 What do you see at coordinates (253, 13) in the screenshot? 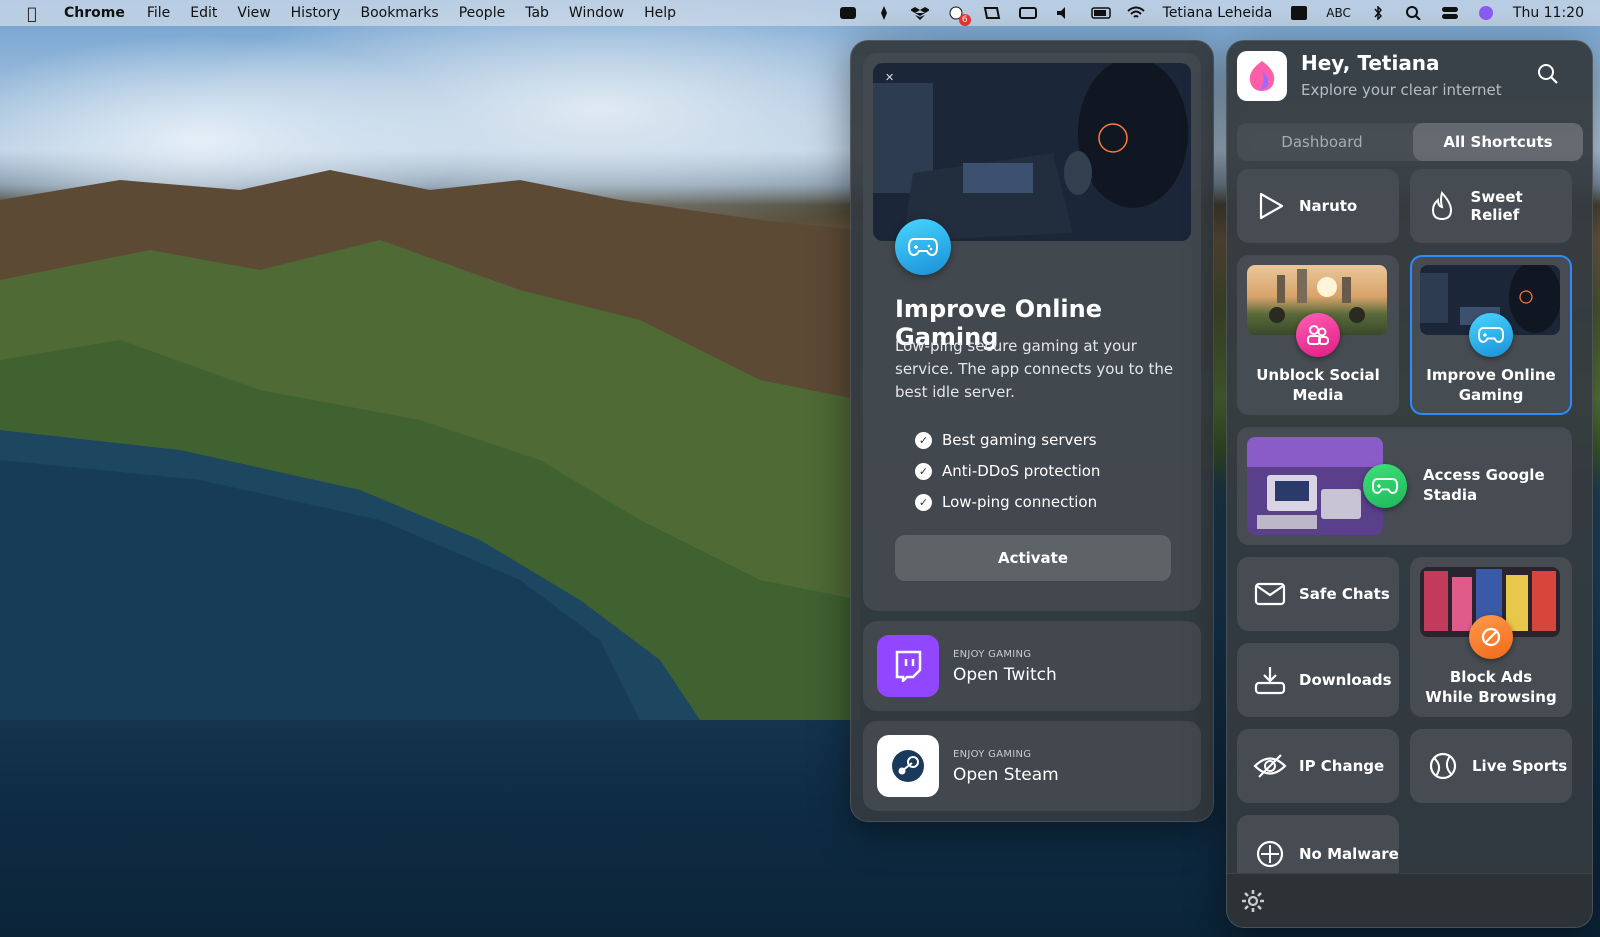
I see `menu-view: View` at bounding box center [253, 13].